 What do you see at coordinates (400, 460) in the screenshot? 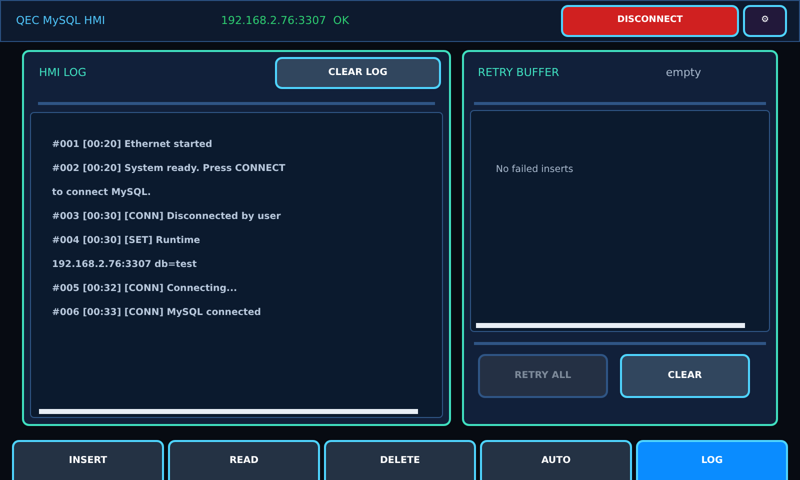
I see `nav-tab: DELETE` at bounding box center [400, 460].